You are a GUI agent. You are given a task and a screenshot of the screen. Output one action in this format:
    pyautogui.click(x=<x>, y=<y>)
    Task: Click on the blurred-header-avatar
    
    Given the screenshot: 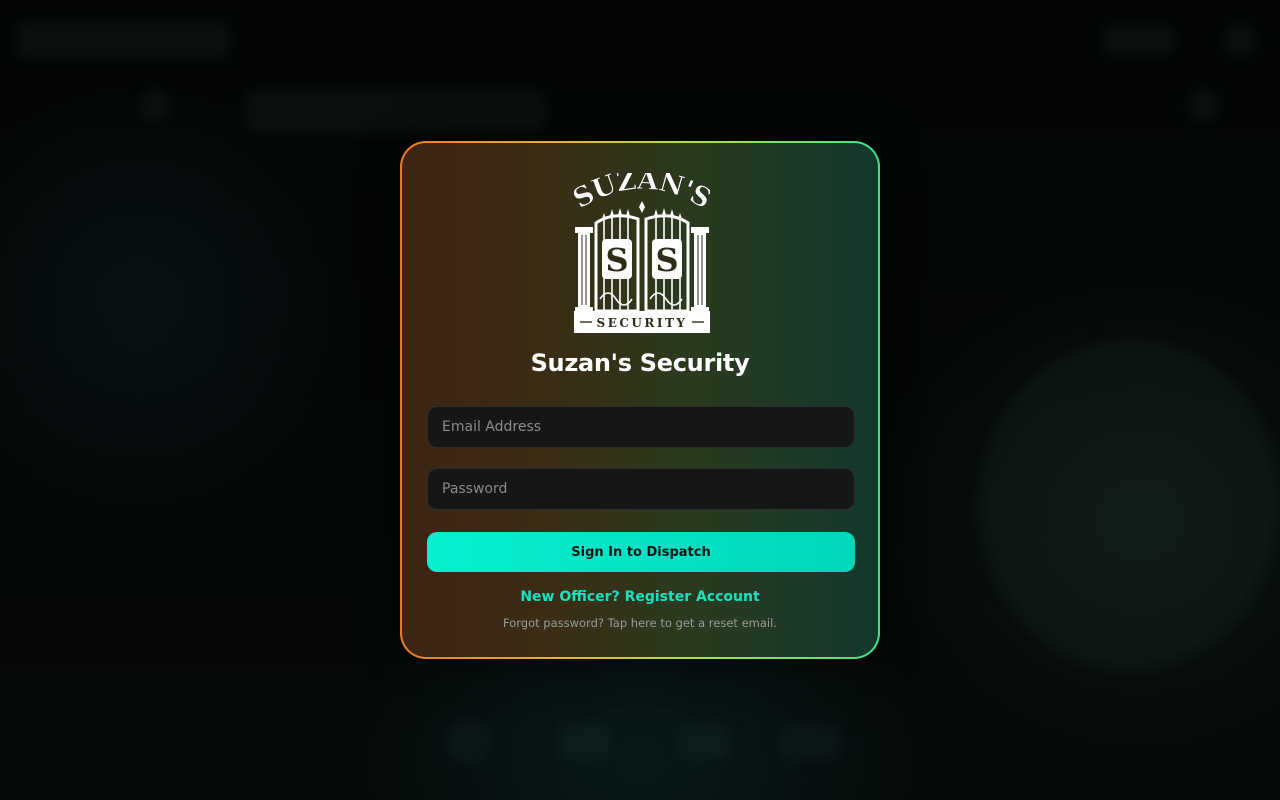 What is the action you would take?
    pyautogui.click(x=1240, y=40)
    